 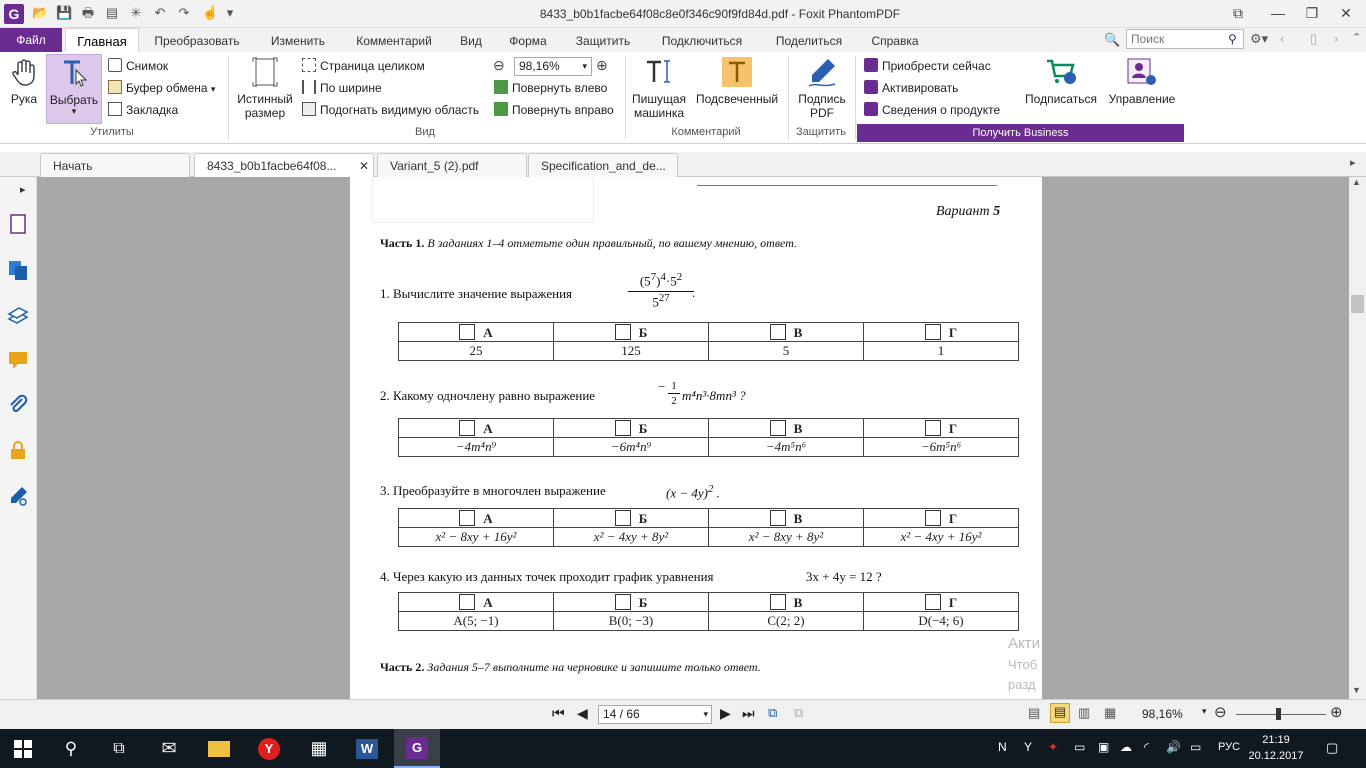 I want to click on status-zoom-out-icon: ⊖, so click(x=1220, y=712).